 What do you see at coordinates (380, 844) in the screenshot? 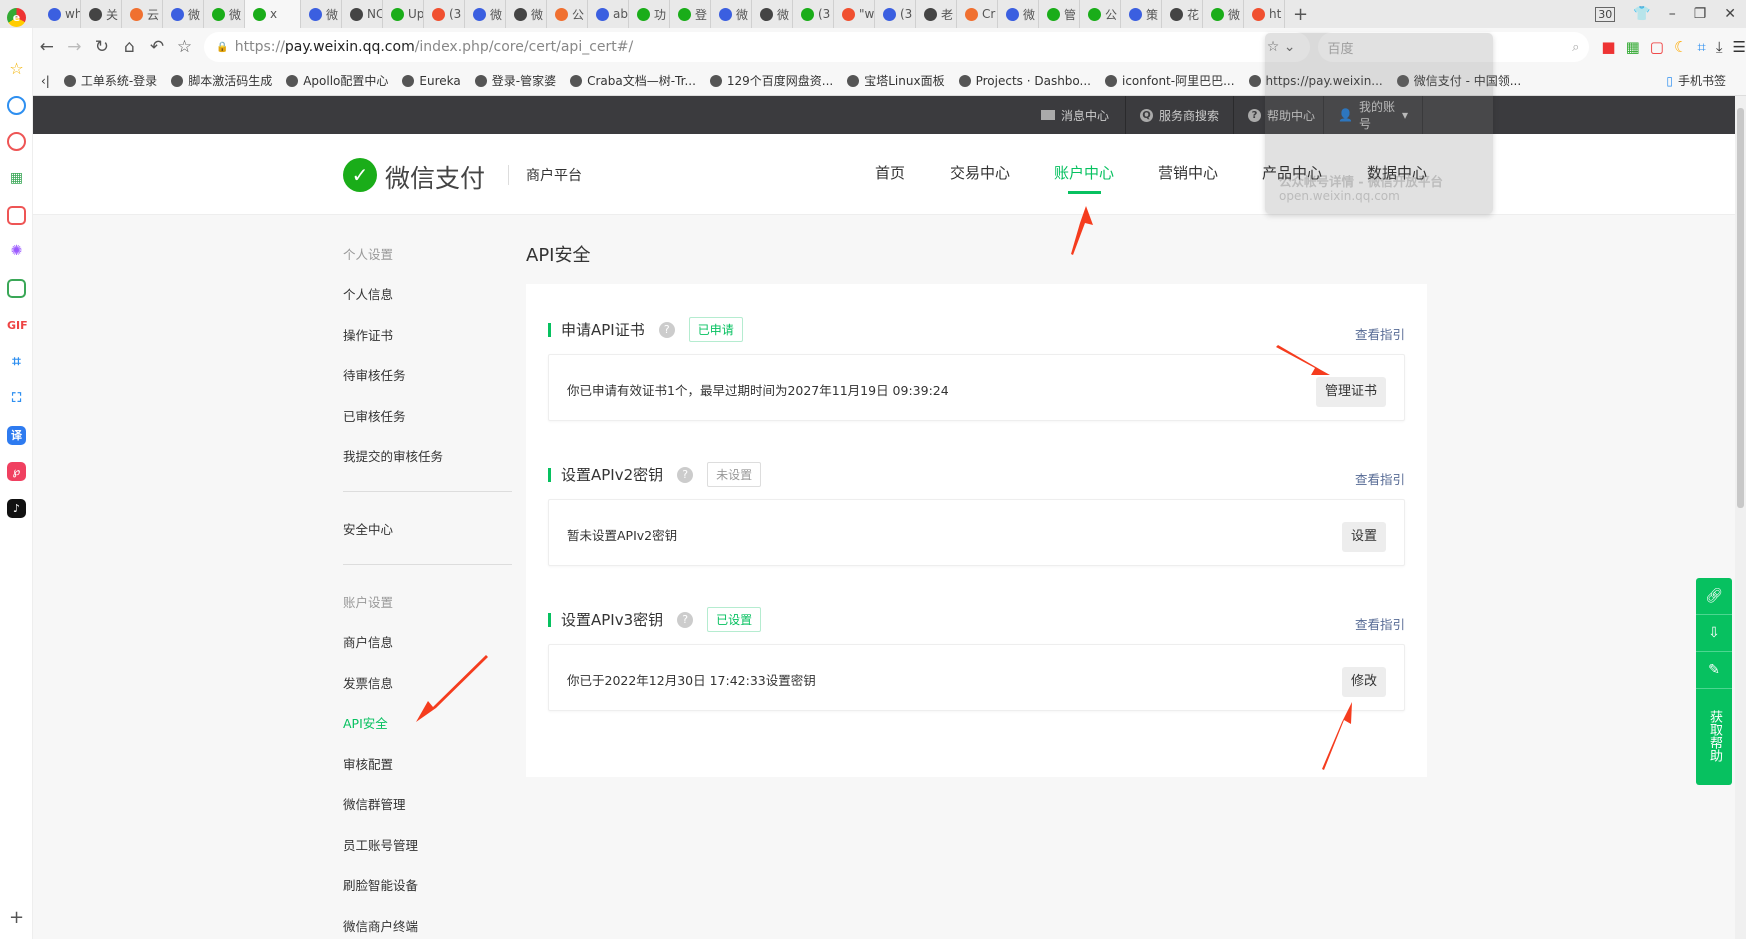
I see `sidebar-item: 员工账号管理` at bounding box center [380, 844].